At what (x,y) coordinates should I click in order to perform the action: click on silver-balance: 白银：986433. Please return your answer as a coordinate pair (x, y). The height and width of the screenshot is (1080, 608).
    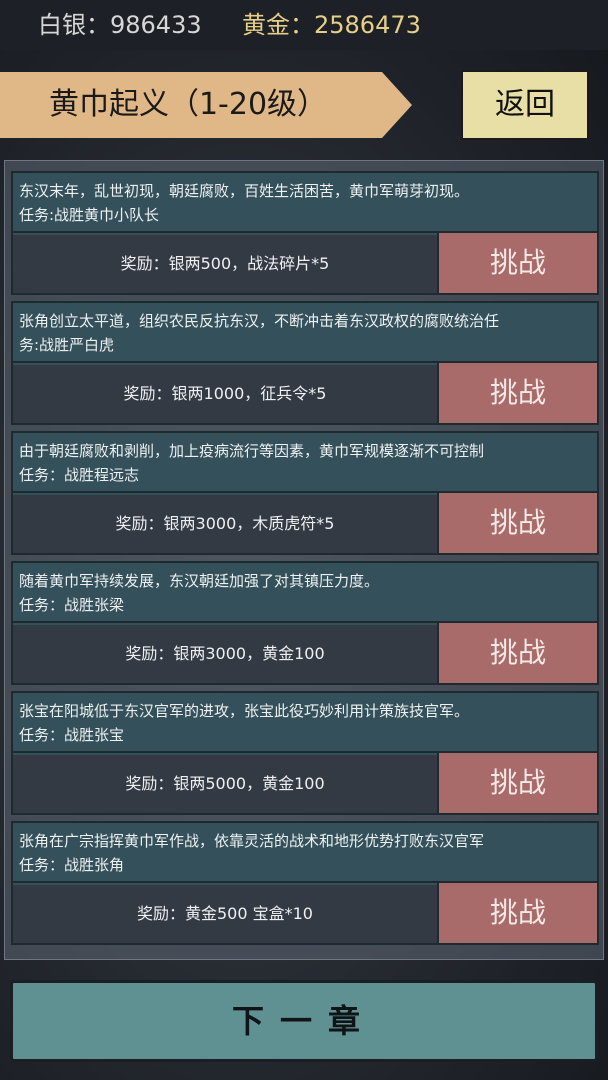
    Looking at the image, I should click on (120, 25).